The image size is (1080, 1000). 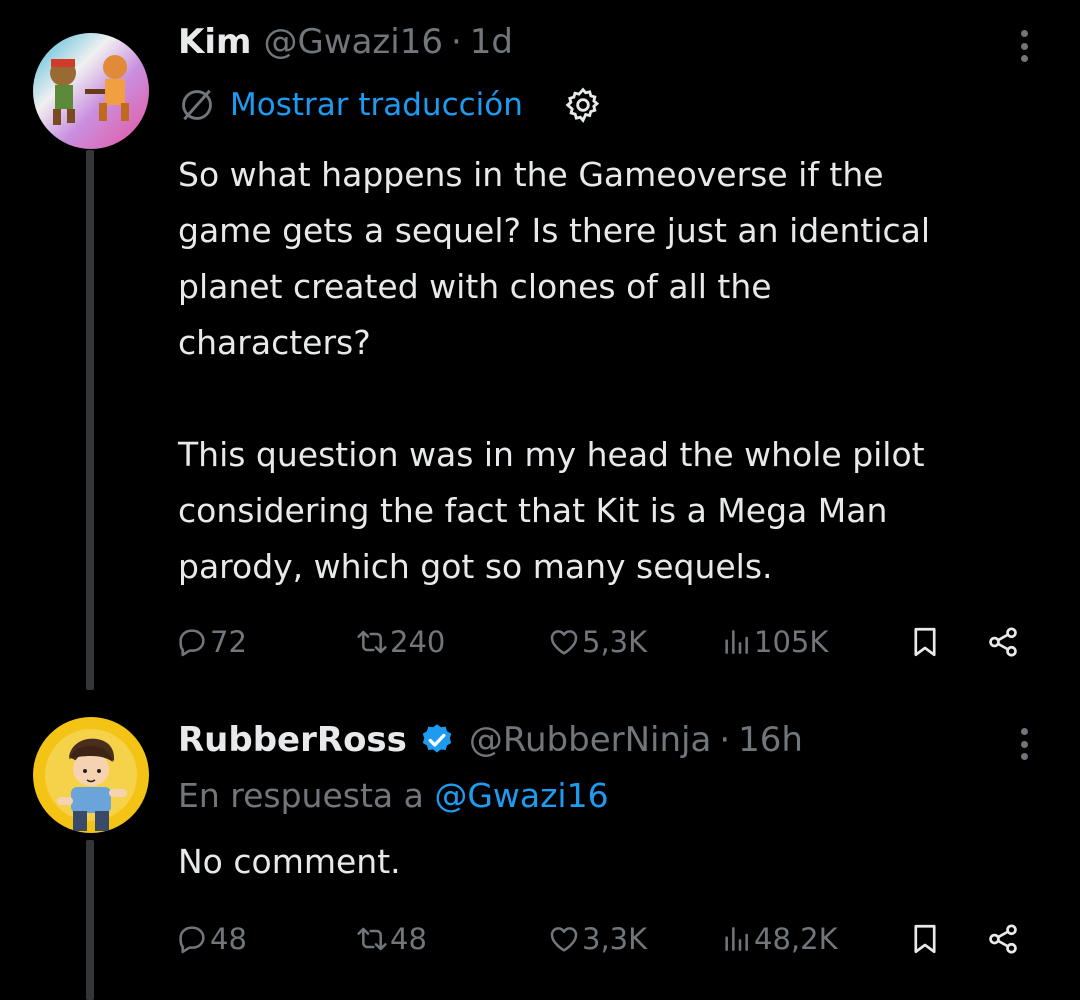 I want to click on reply-button: 48, so click(x=211, y=939).